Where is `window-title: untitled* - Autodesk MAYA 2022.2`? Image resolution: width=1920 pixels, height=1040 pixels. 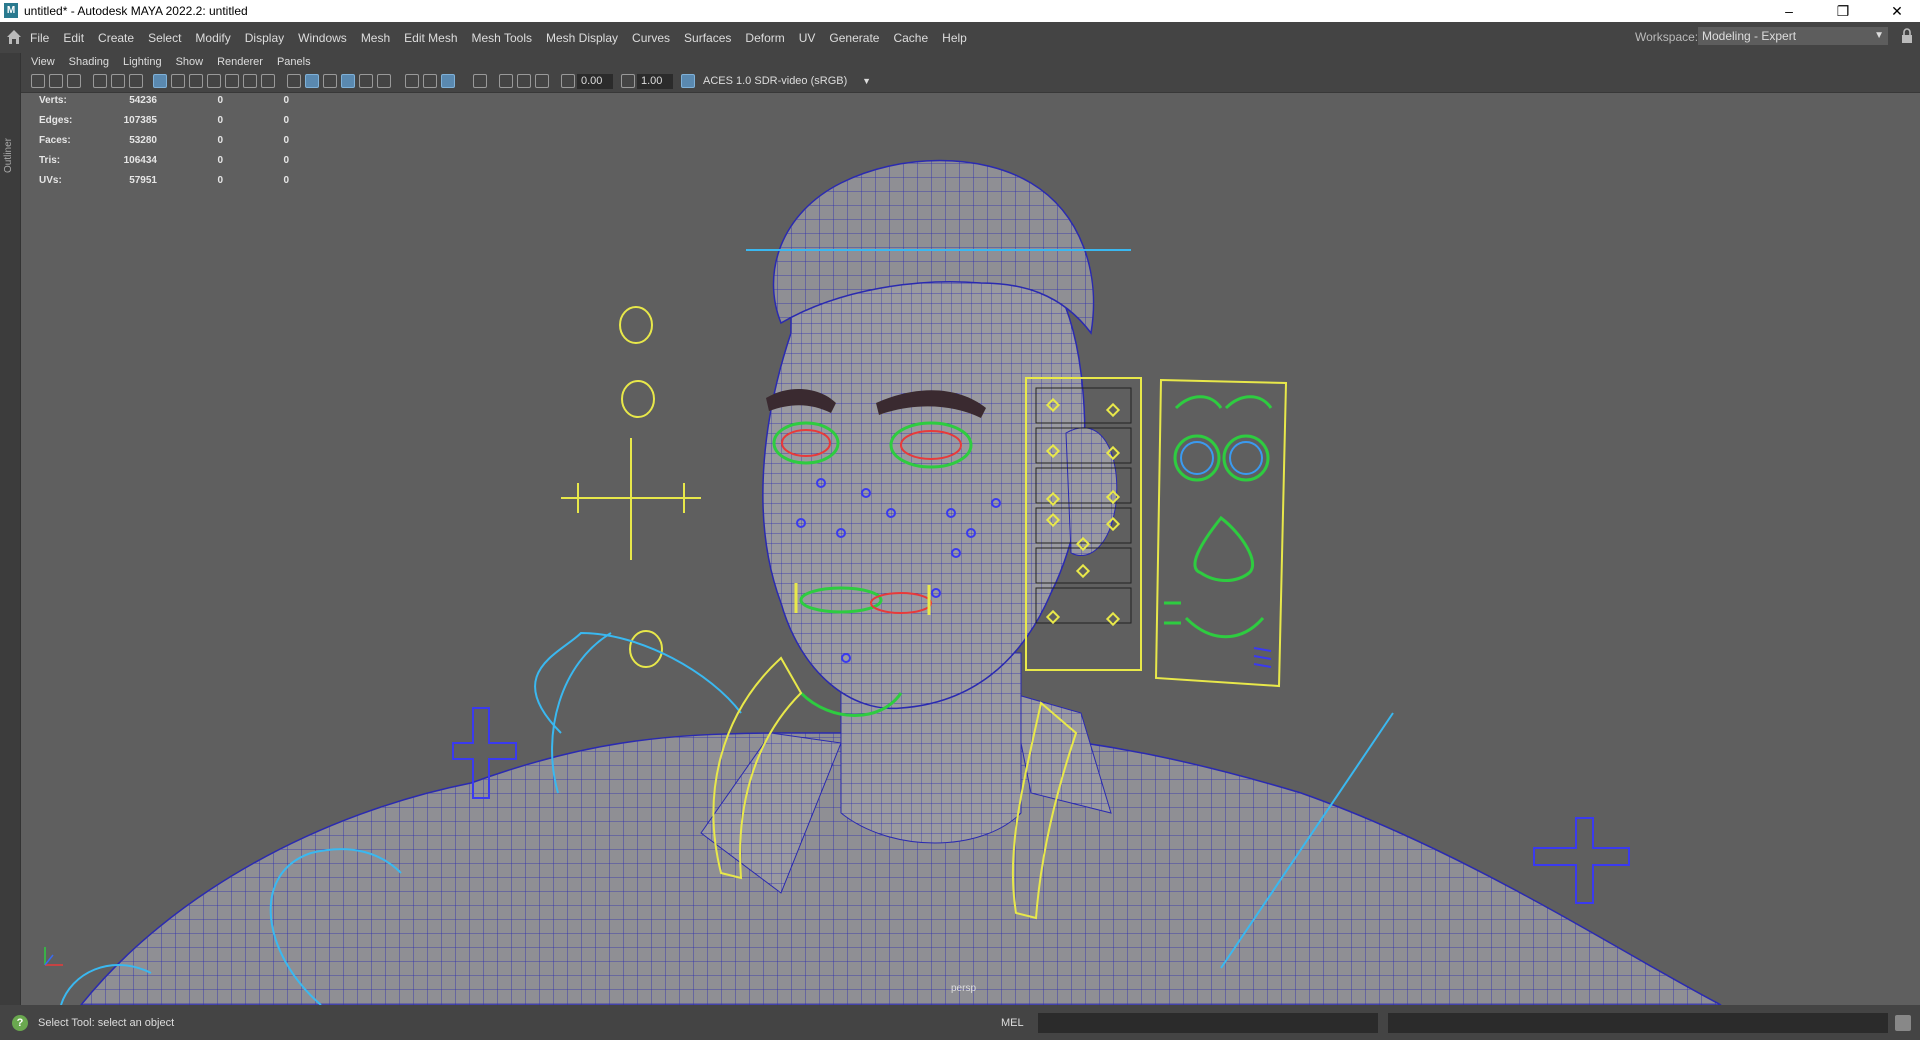 window-title: untitled* - Autodesk MAYA 2022.2 is located at coordinates (136, 11).